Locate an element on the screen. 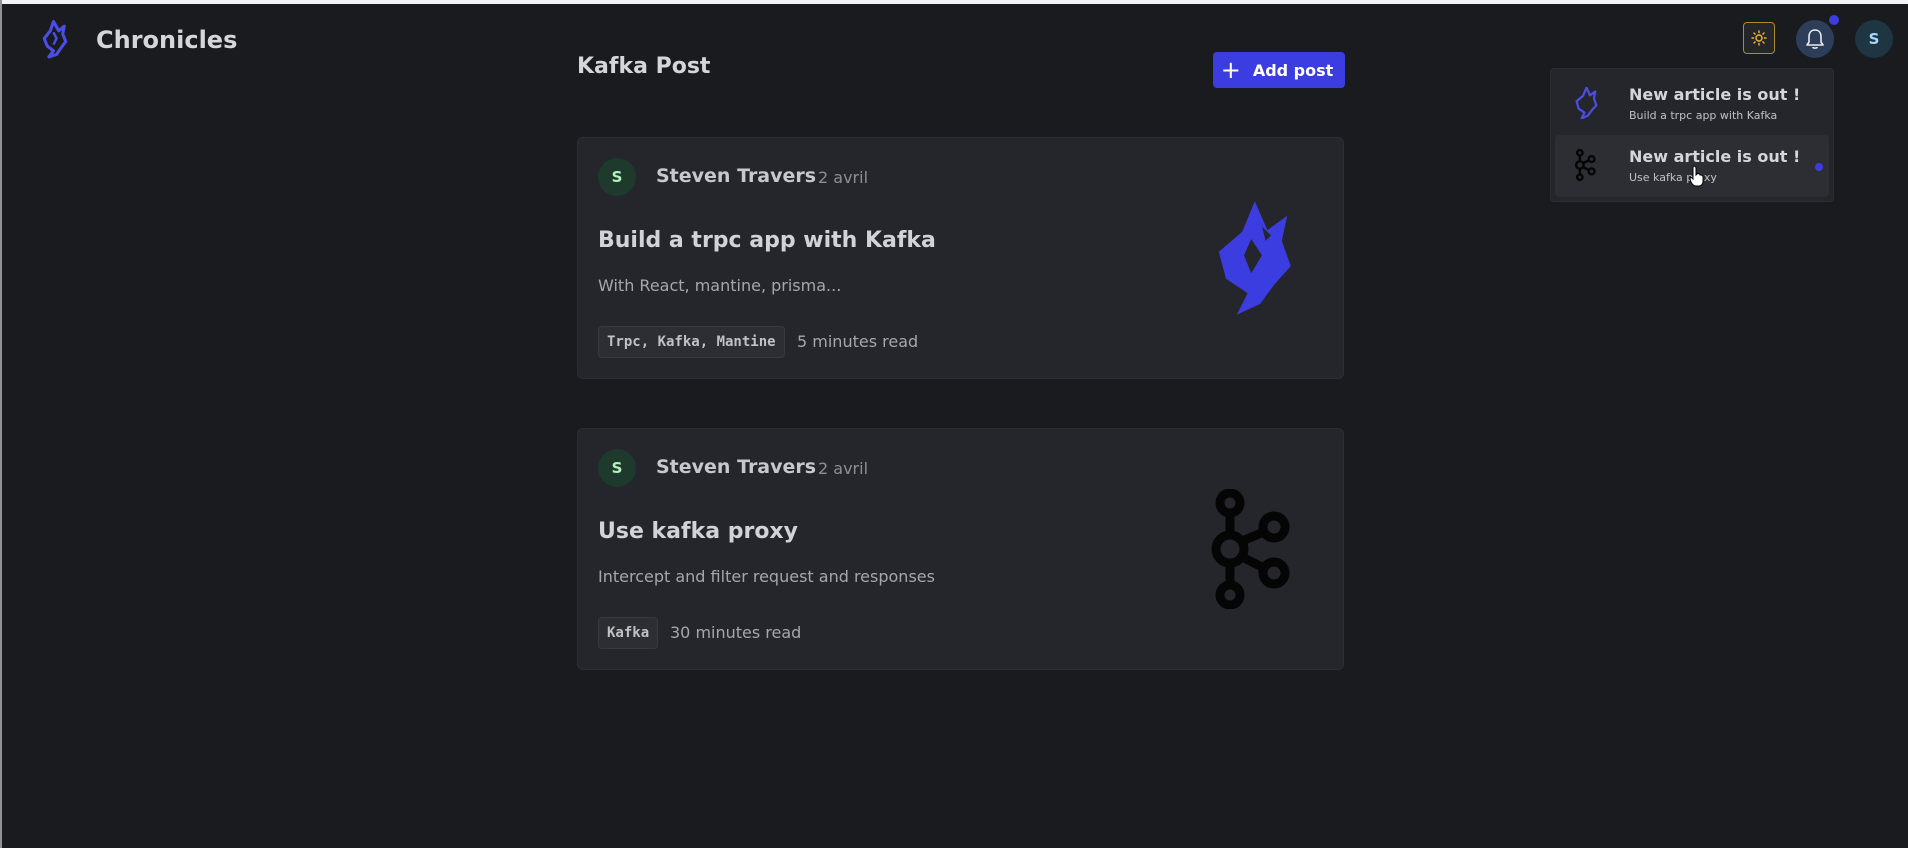  add-post-button: + Add post is located at coordinates (1279, 70).